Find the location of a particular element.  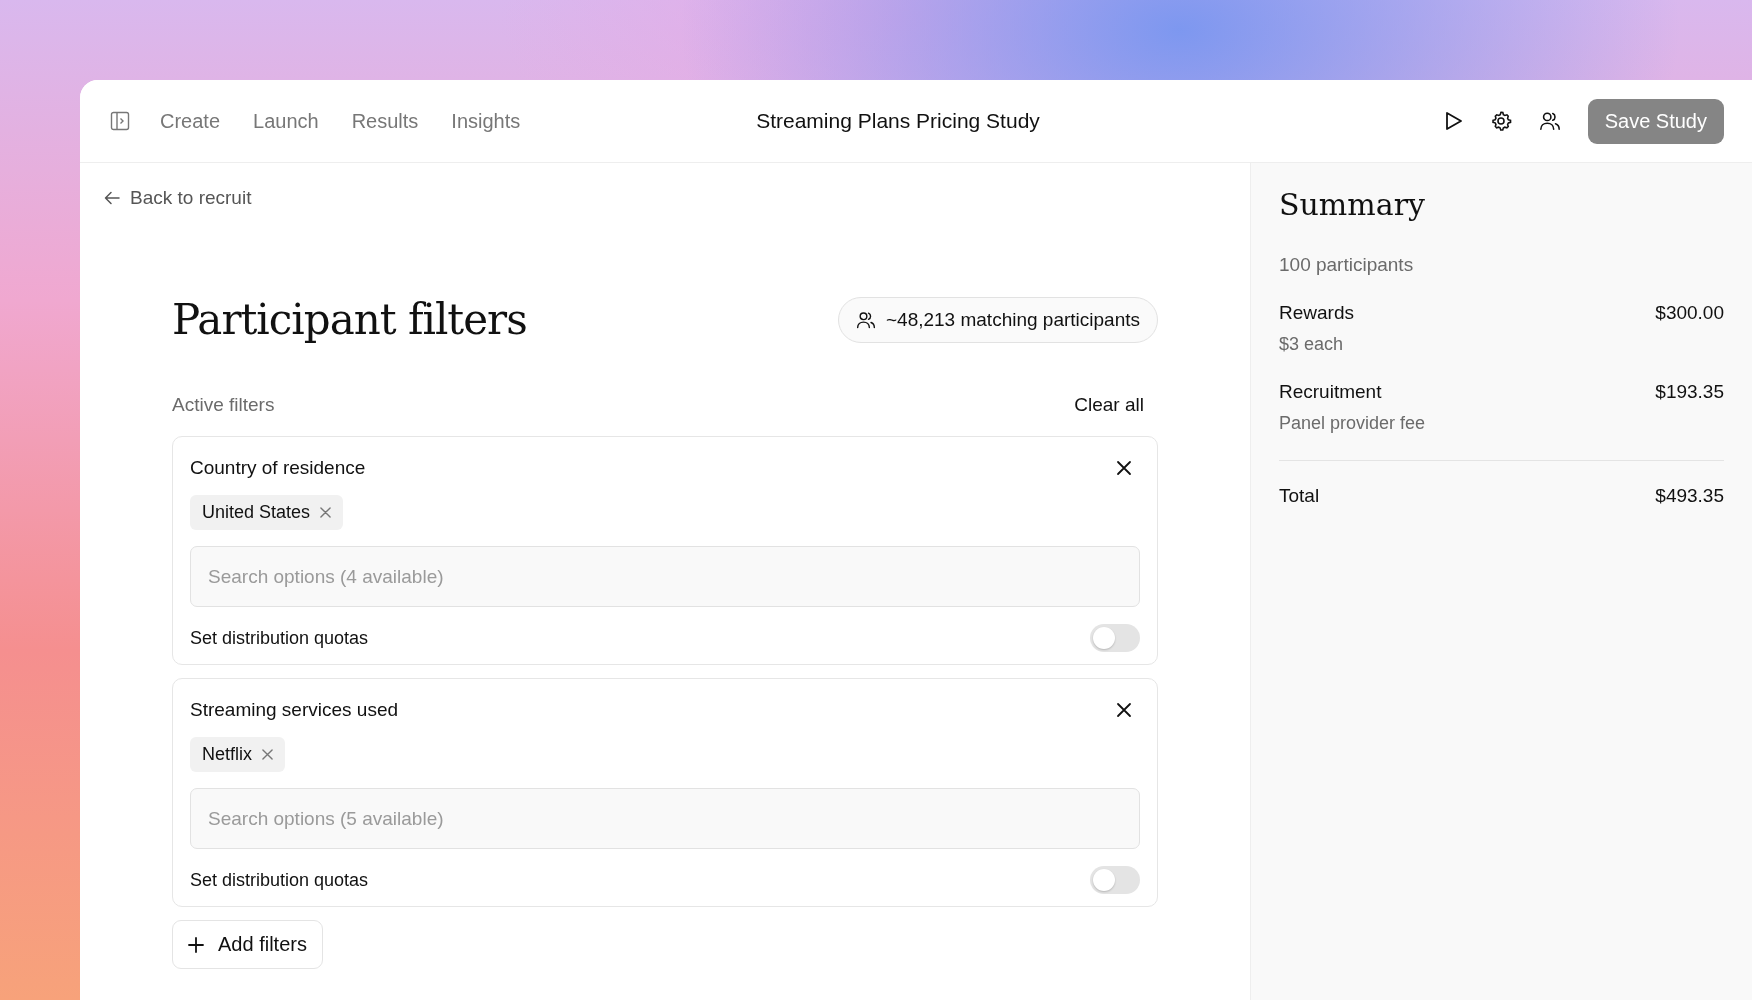

nav-tab: Create is located at coordinates (190, 121).